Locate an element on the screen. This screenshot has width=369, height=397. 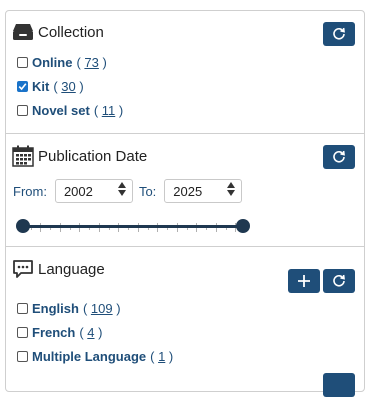
from-year-input: 2002 is located at coordinates (93, 191).